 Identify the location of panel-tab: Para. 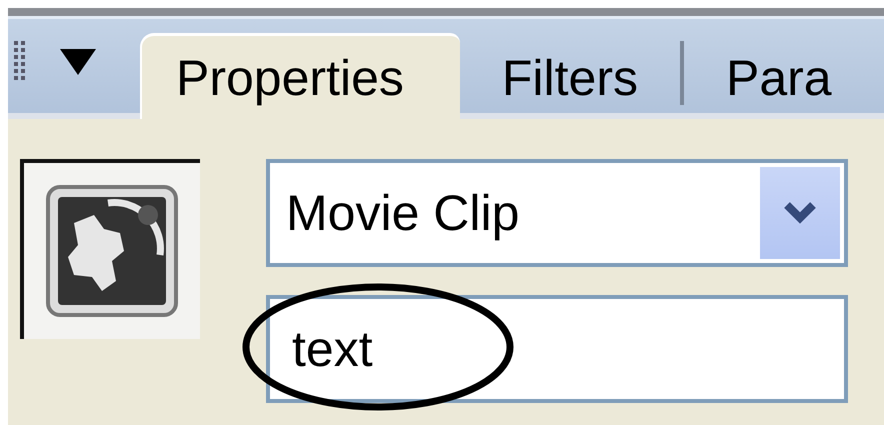
(779, 78).